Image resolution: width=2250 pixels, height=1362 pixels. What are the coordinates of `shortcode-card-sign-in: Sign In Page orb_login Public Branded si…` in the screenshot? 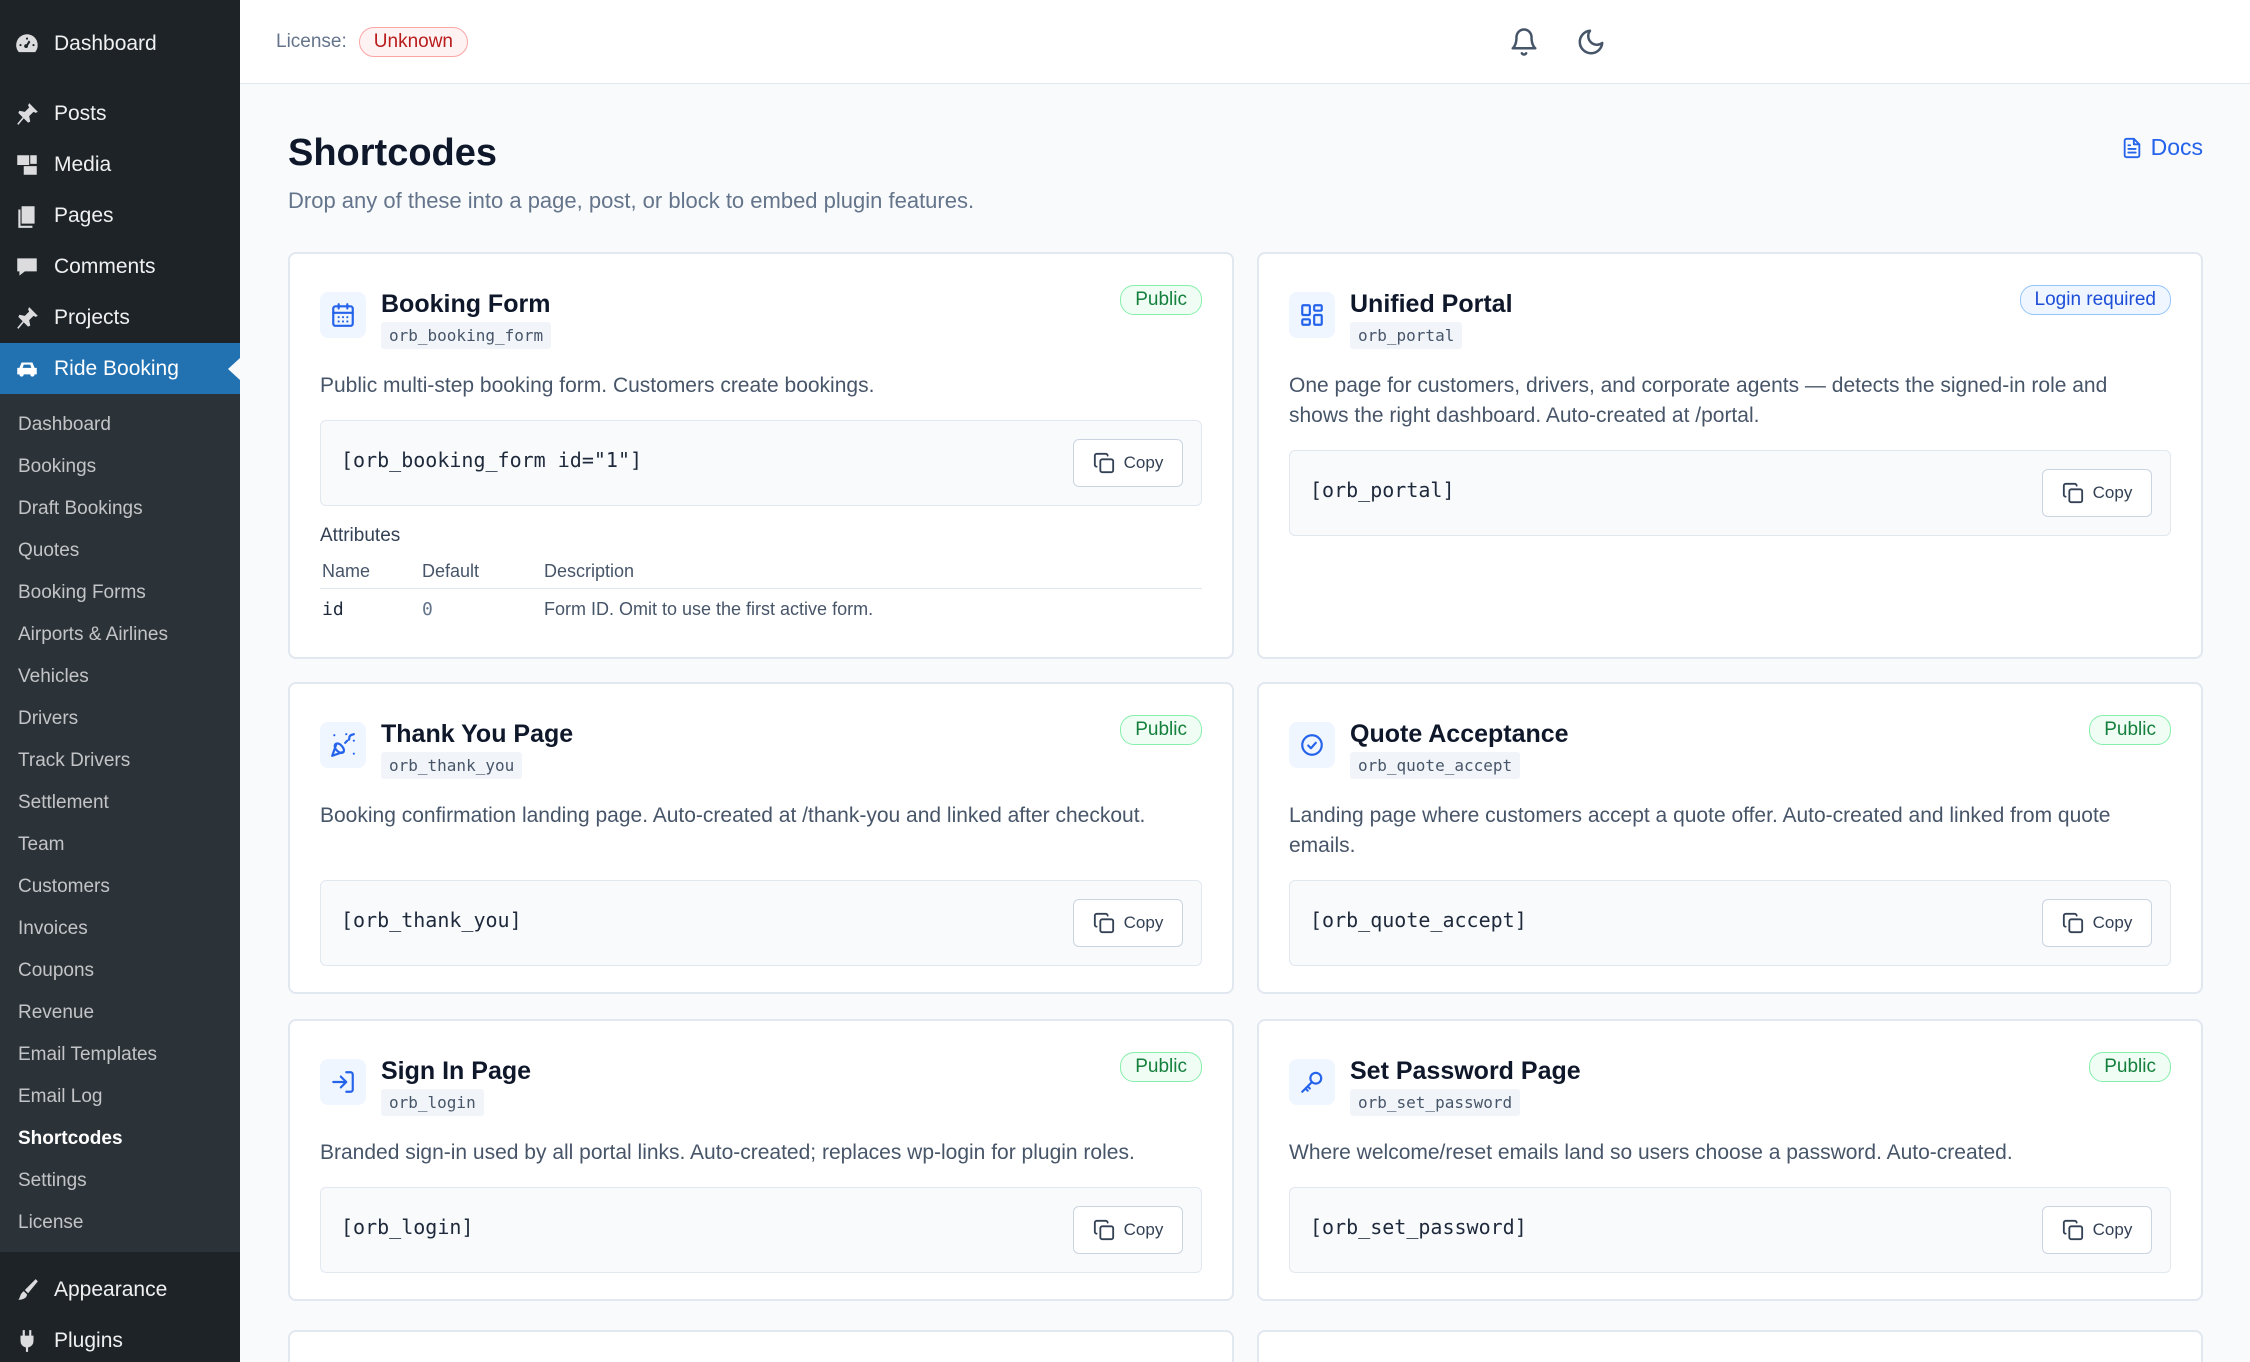 It's located at (761, 1160).